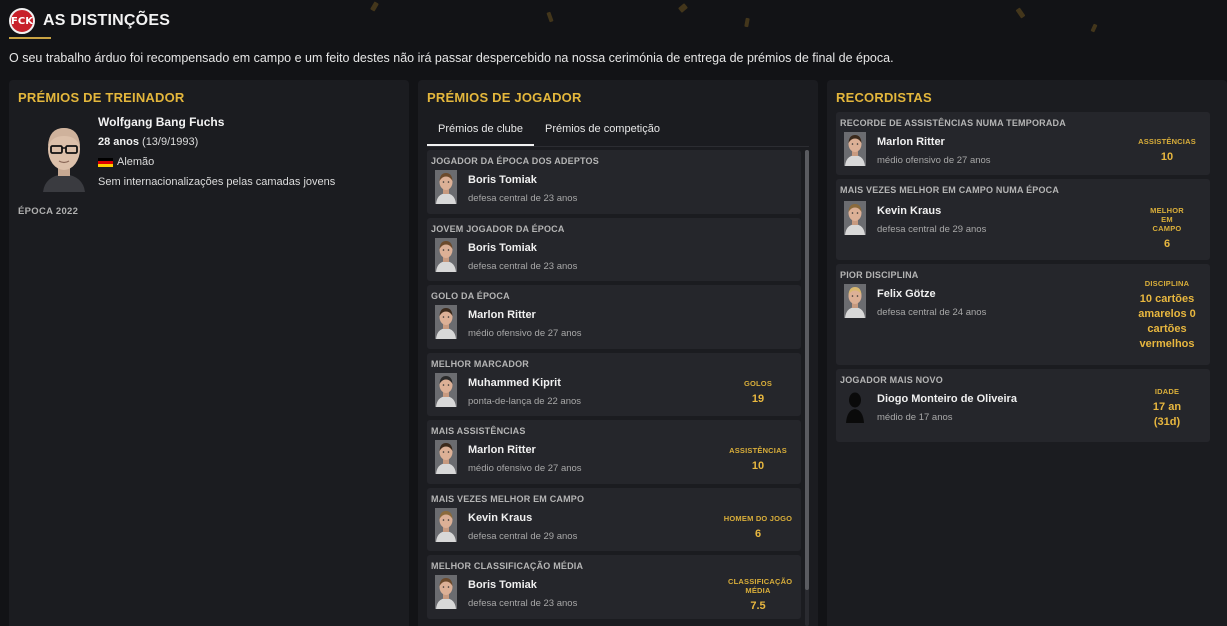 The image size is (1227, 626). Describe the element at coordinates (514, 383) in the screenshot. I see `player-name: Muhammed Kiprit` at that location.